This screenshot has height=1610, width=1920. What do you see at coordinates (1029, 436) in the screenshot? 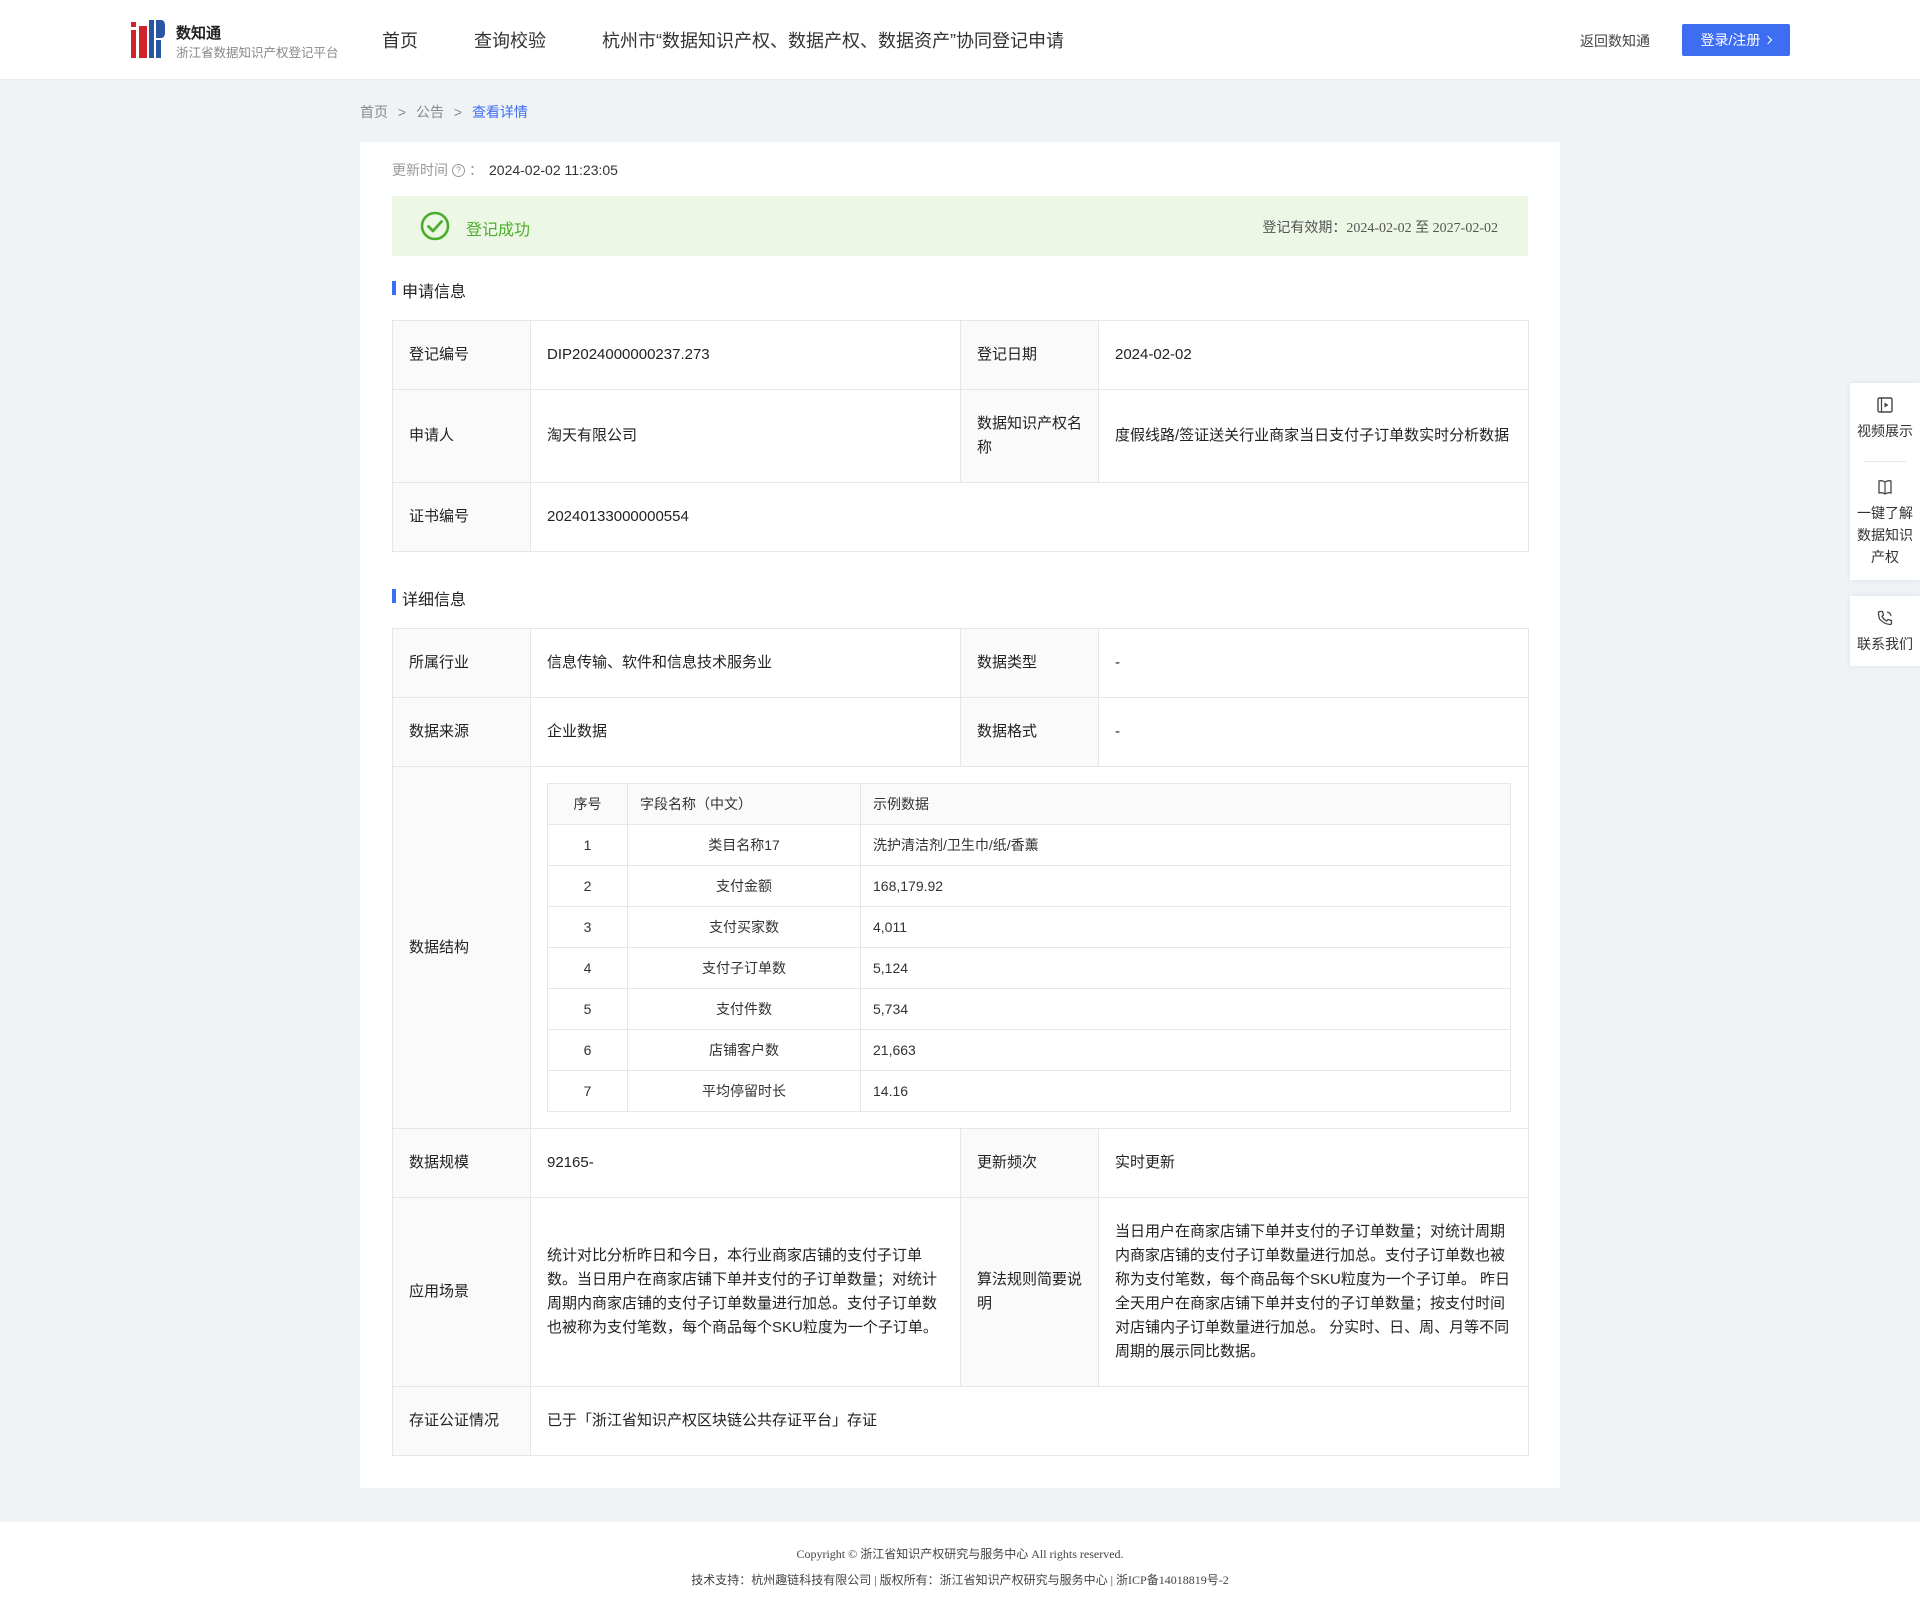
I see `ip-name-label: 数据知识产权名称` at bounding box center [1029, 436].